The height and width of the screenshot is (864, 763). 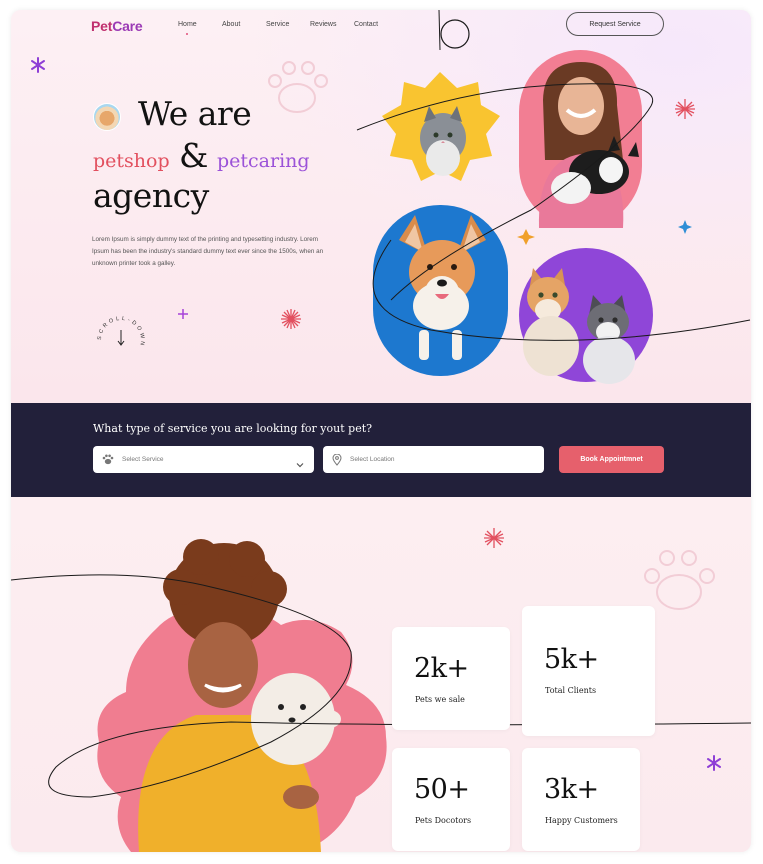 I want to click on paw-icon, so click(x=108, y=459).